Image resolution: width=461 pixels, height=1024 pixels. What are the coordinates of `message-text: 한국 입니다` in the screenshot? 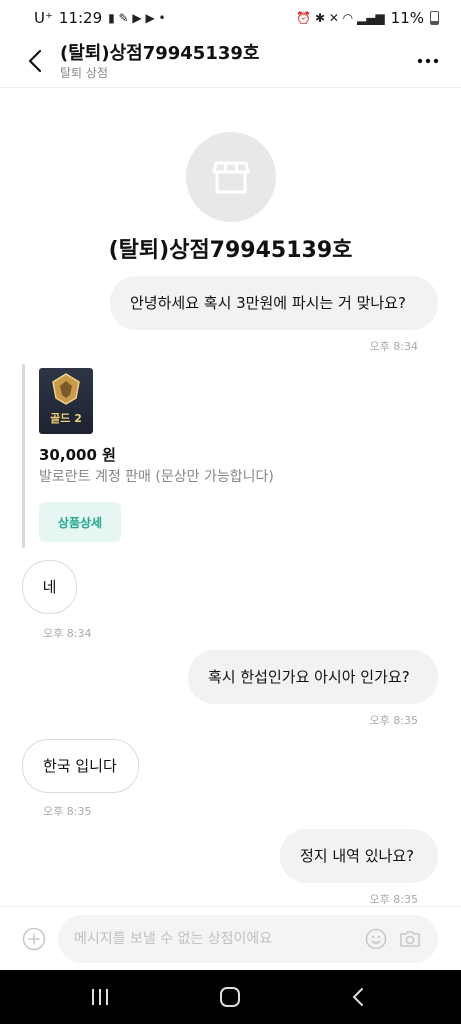 It's located at (80, 766).